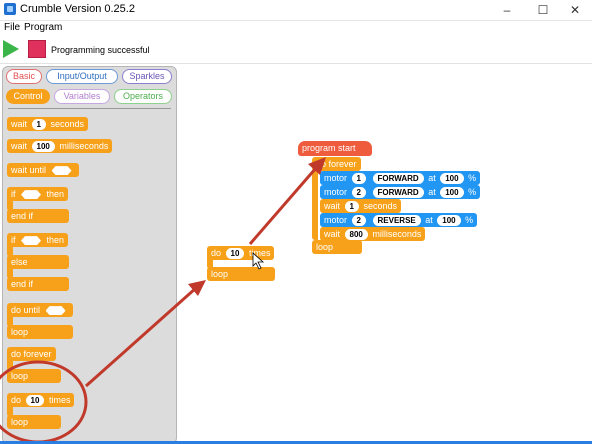 The height and width of the screenshot is (444, 592). Describe the element at coordinates (44, 402) in the screenshot. I see `highlight-circle` at that location.